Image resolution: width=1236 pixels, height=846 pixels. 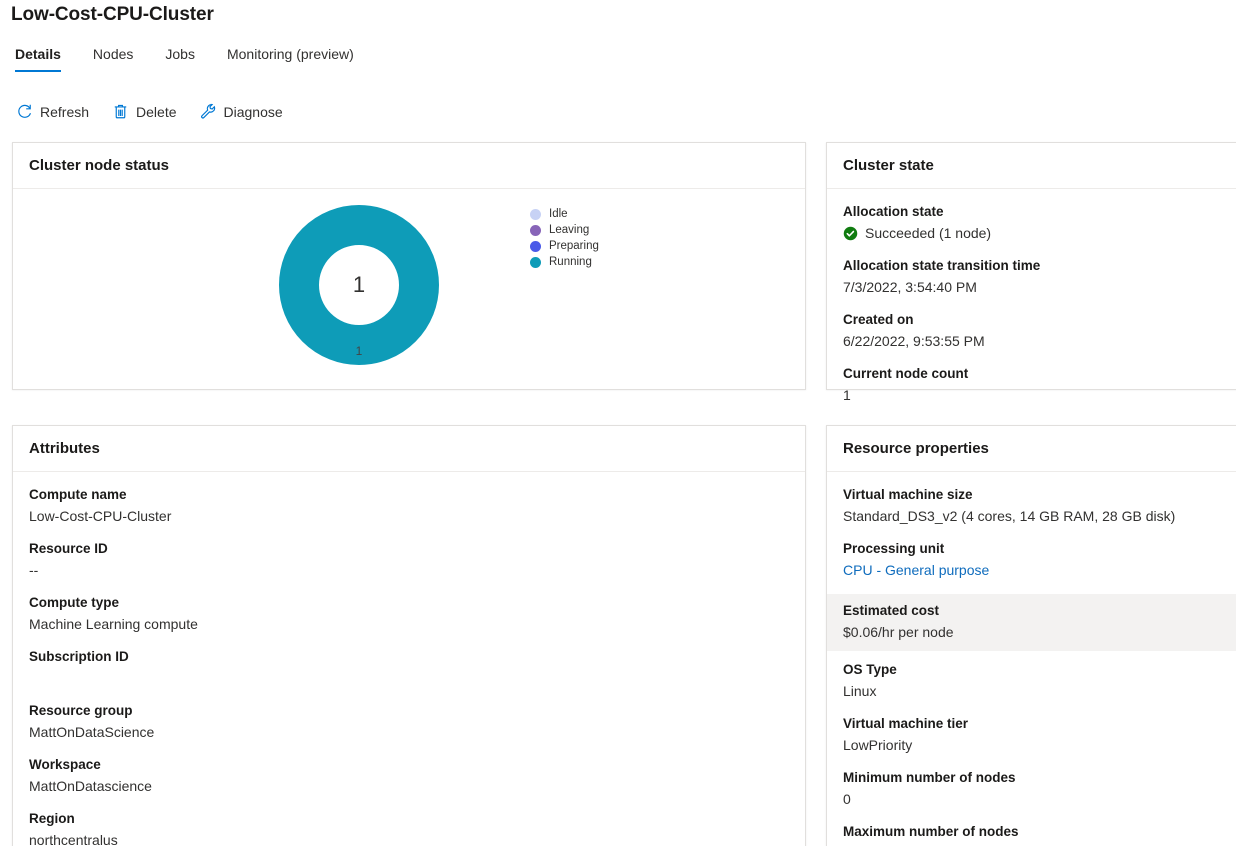 I want to click on tab-details: Details, so click(x=45, y=59).